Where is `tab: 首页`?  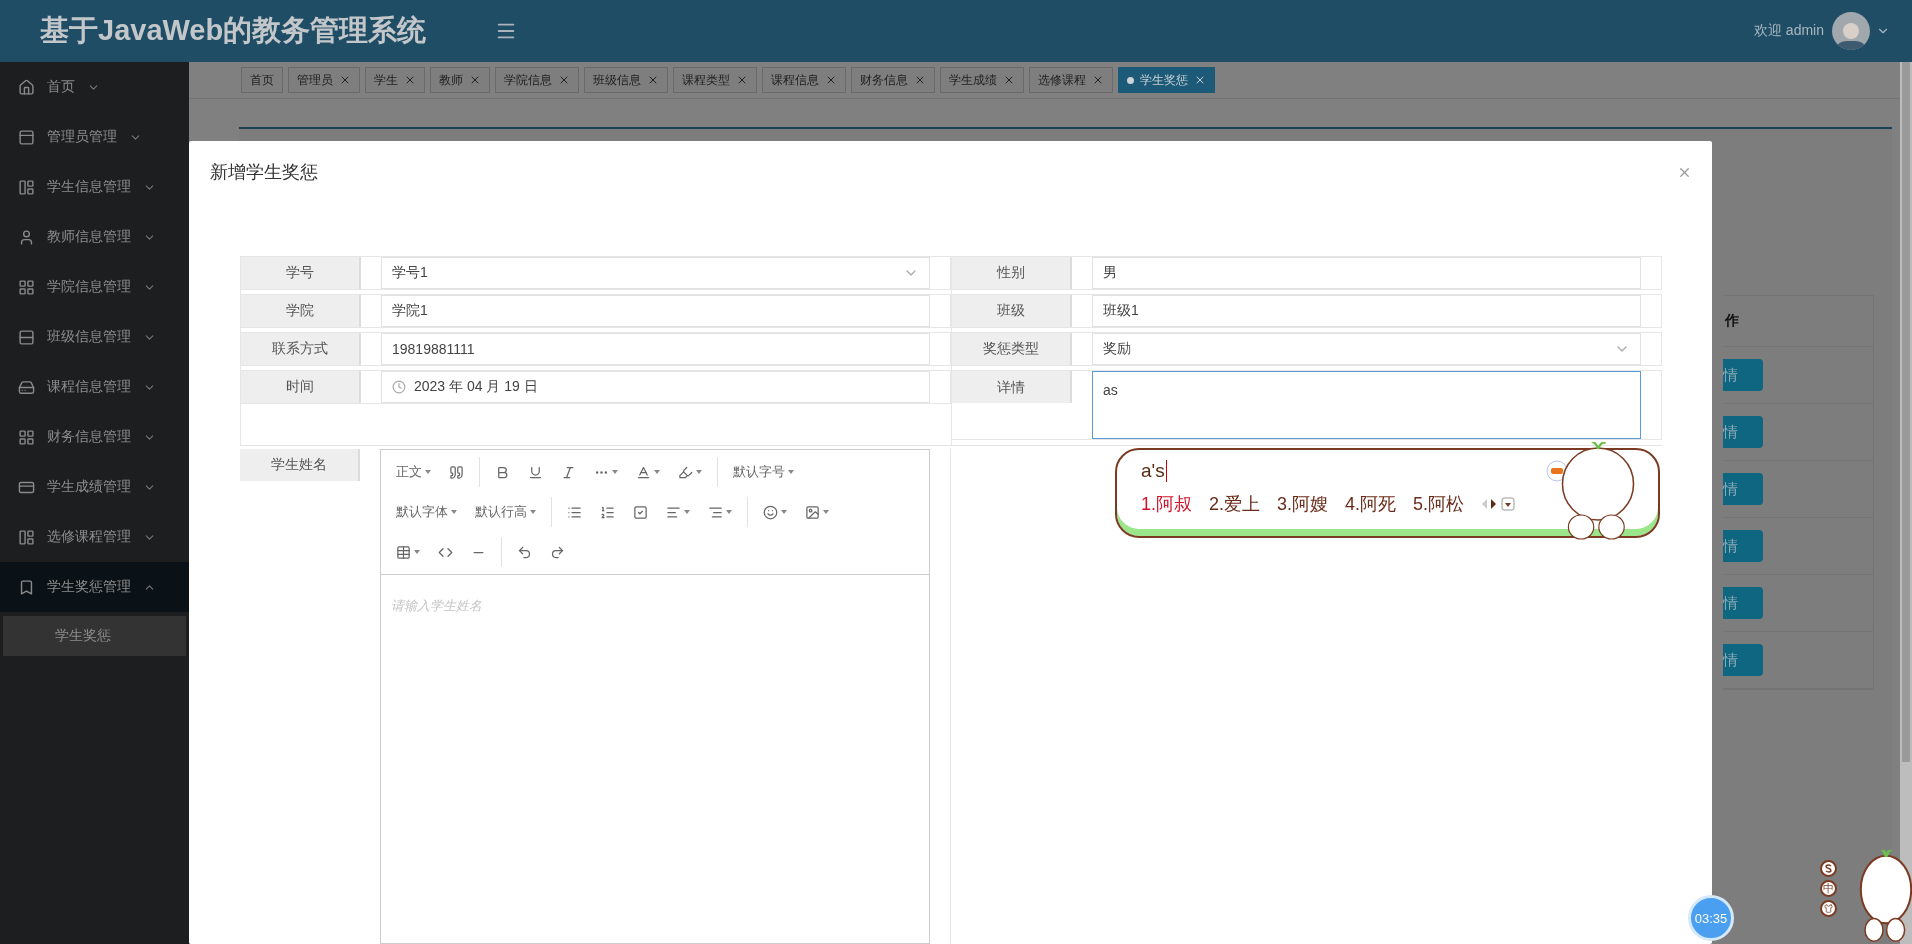 tab: 首页 is located at coordinates (262, 80).